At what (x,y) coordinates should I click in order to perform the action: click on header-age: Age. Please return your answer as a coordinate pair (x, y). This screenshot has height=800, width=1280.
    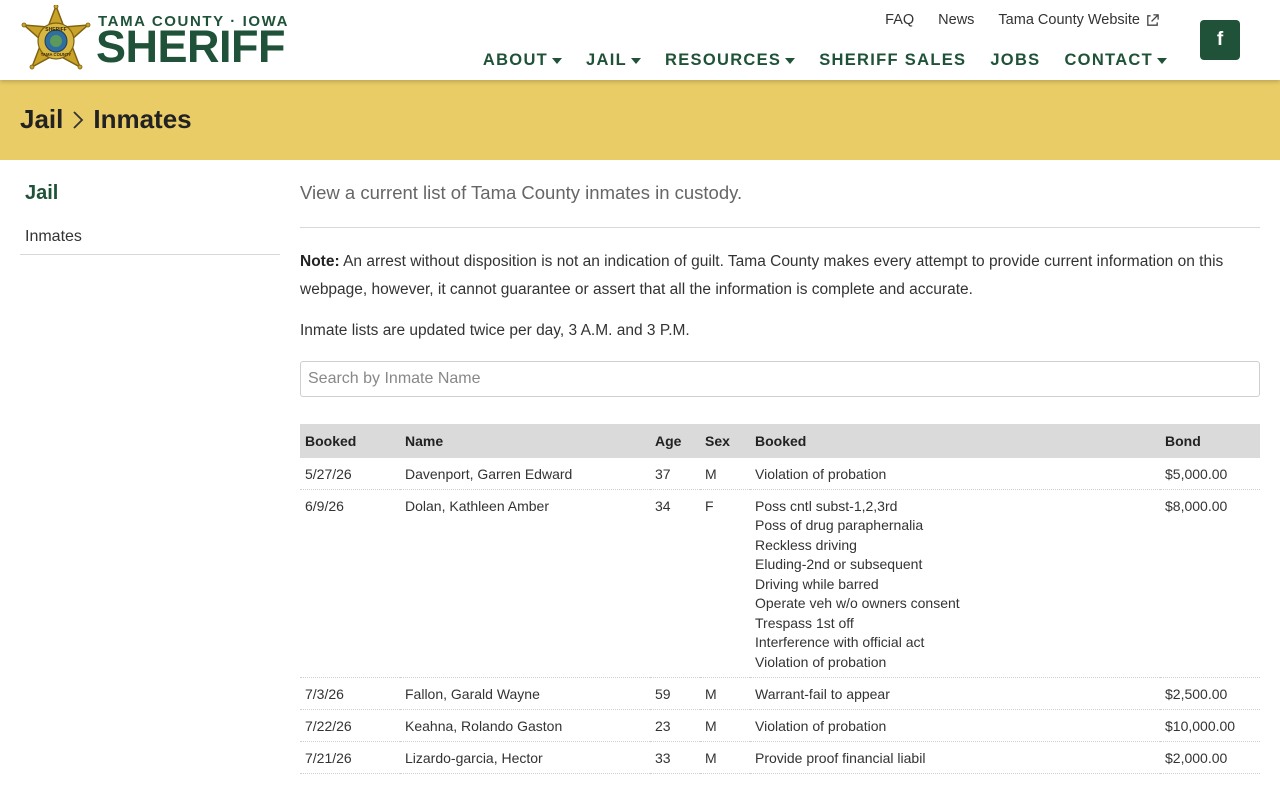
    Looking at the image, I should click on (675, 441).